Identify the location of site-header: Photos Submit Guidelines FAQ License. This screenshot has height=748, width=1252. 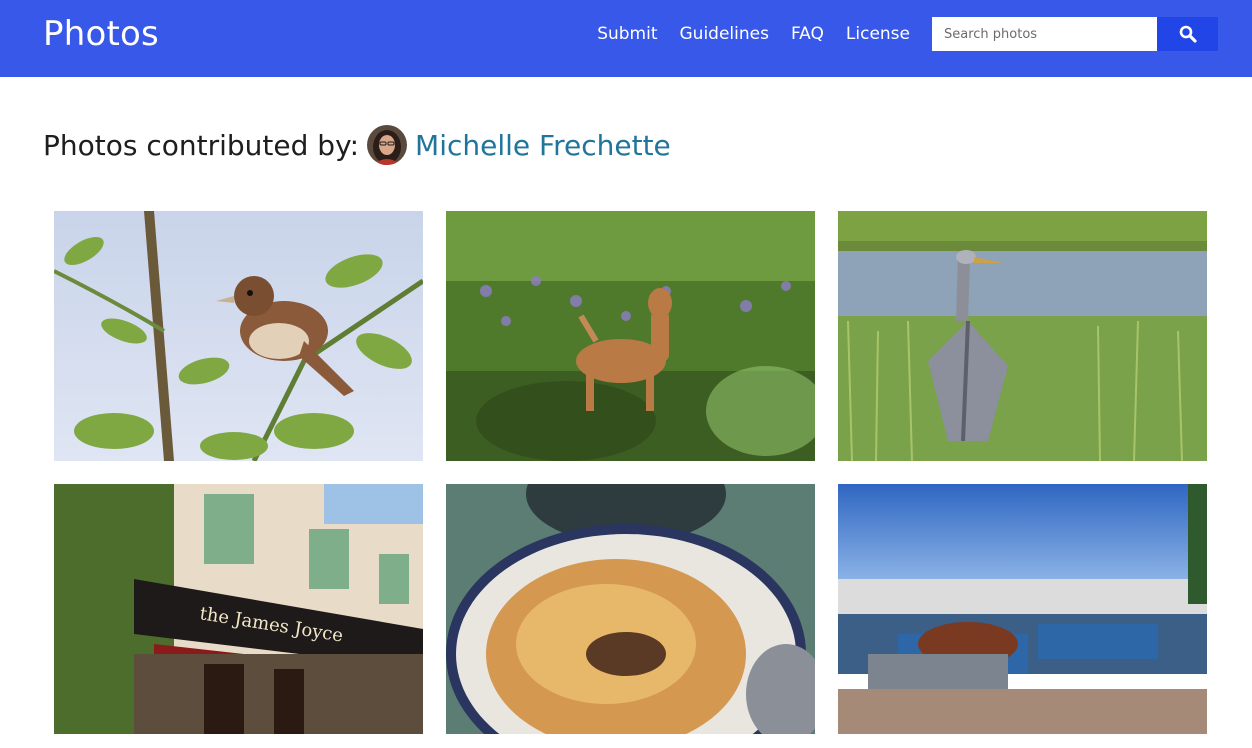
(626, 38).